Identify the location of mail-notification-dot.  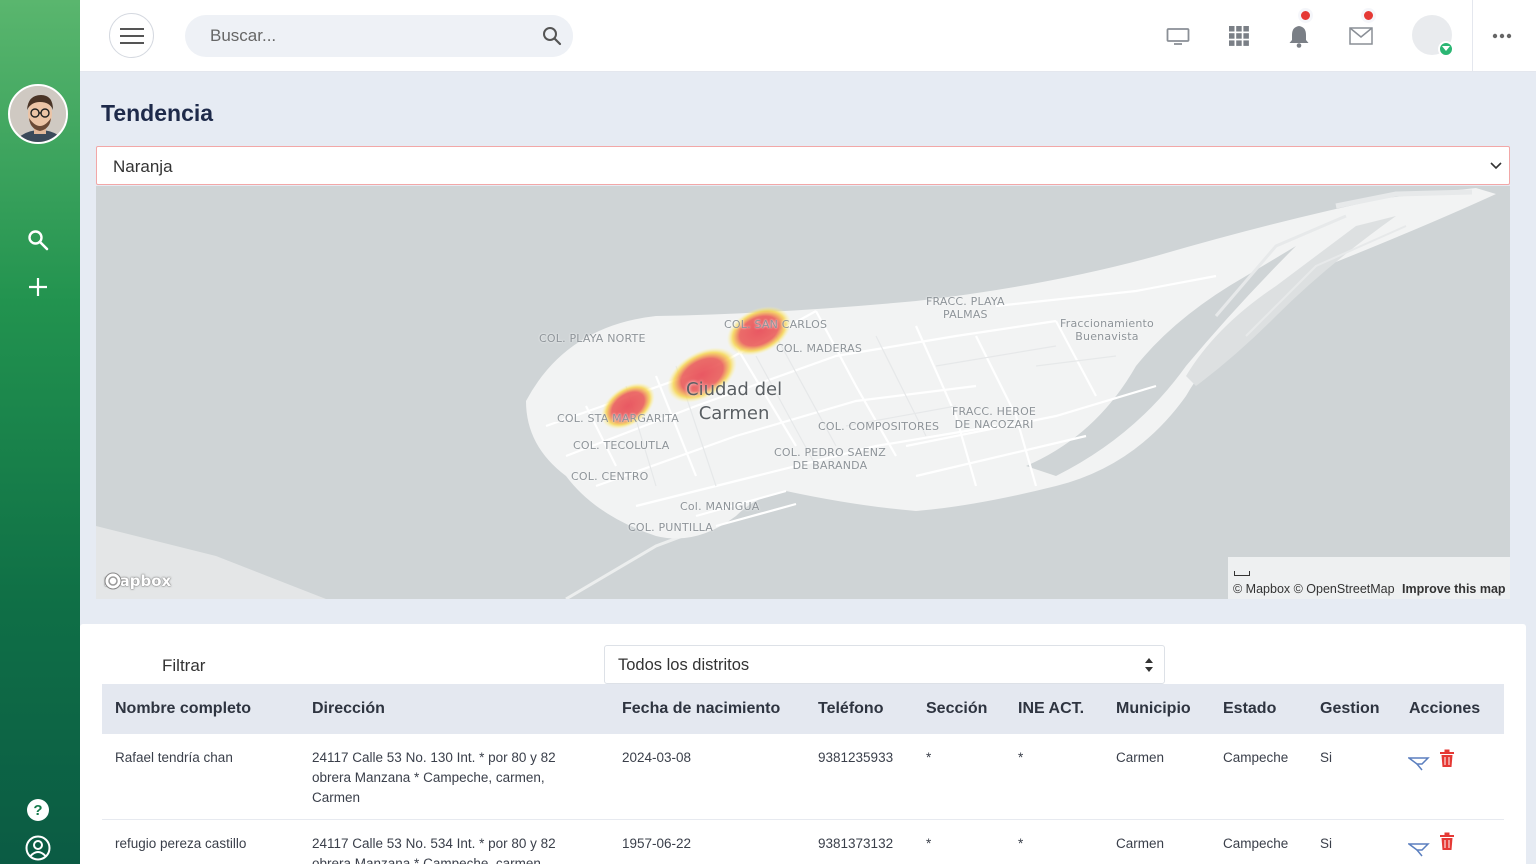
(1368, 15).